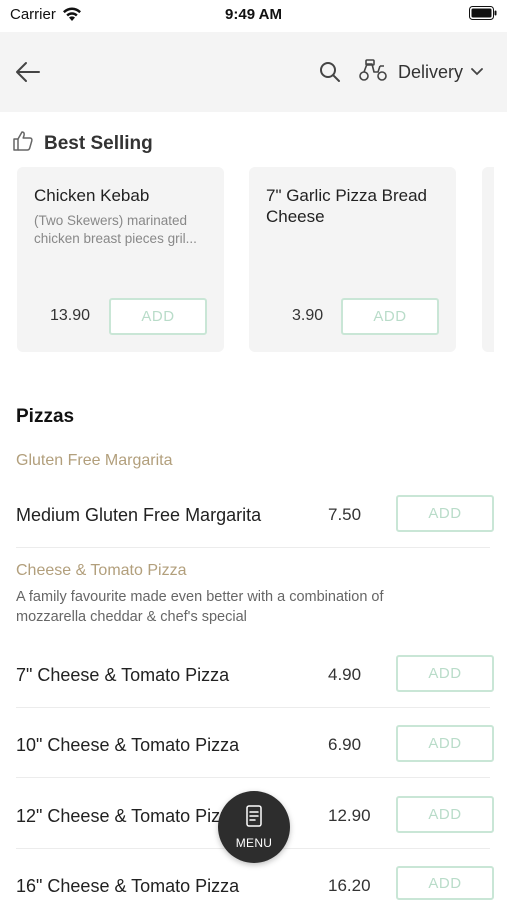  Describe the element at coordinates (139, 515) in the screenshot. I see `item-name: Medium Gluten Free Margarita` at that location.